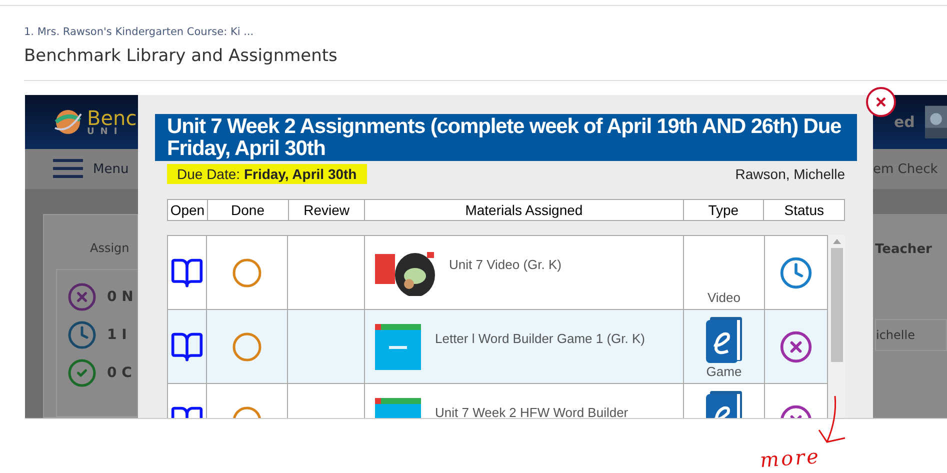  What do you see at coordinates (836, 241) in the screenshot?
I see `scroll-up-icon` at bounding box center [836, 241].